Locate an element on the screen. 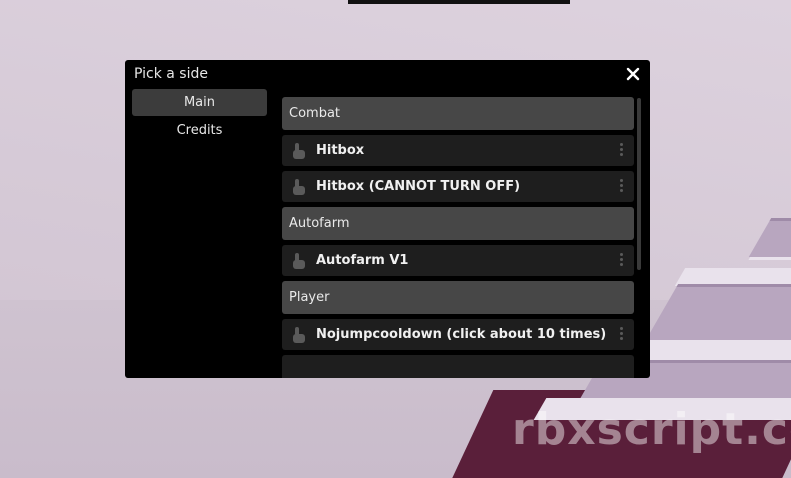 This screenshot has height=478, width=791. watermark-text: rbxscript.co is located at coordinates (651, 429).